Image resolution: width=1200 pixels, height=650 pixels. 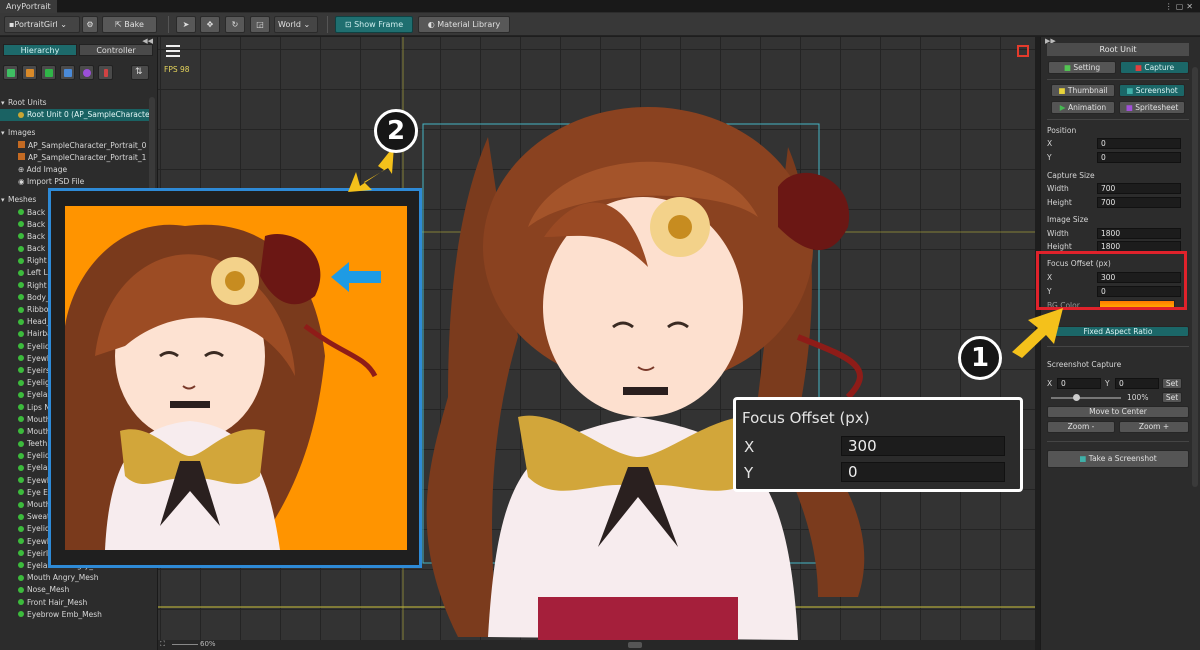 I want to click on hierarchy-tabs: Hierarchy Controller, so click(x=78, y=50).